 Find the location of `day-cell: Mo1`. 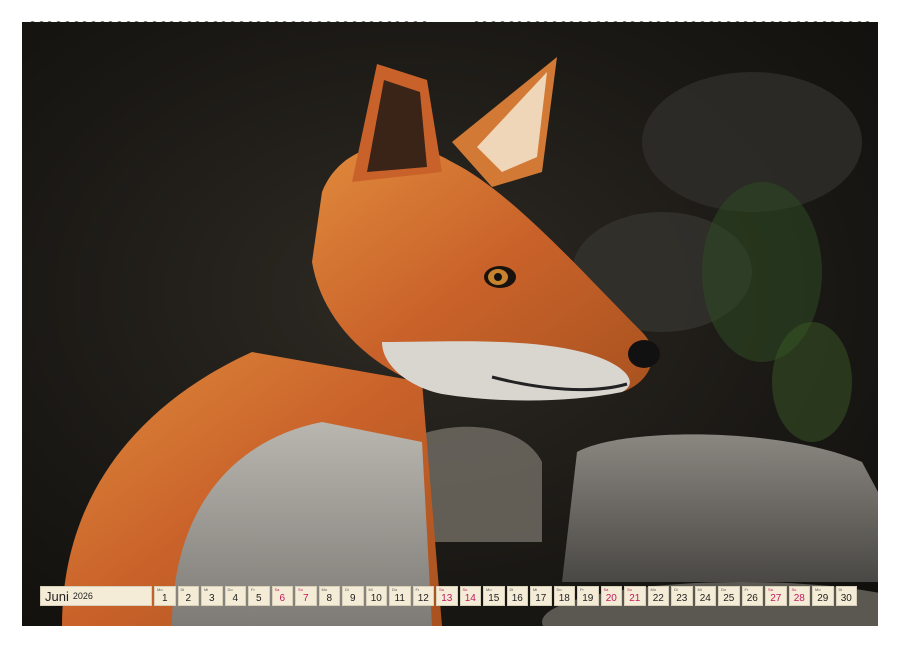

day-cell: Mo1 is located at coordinates (165, 596).